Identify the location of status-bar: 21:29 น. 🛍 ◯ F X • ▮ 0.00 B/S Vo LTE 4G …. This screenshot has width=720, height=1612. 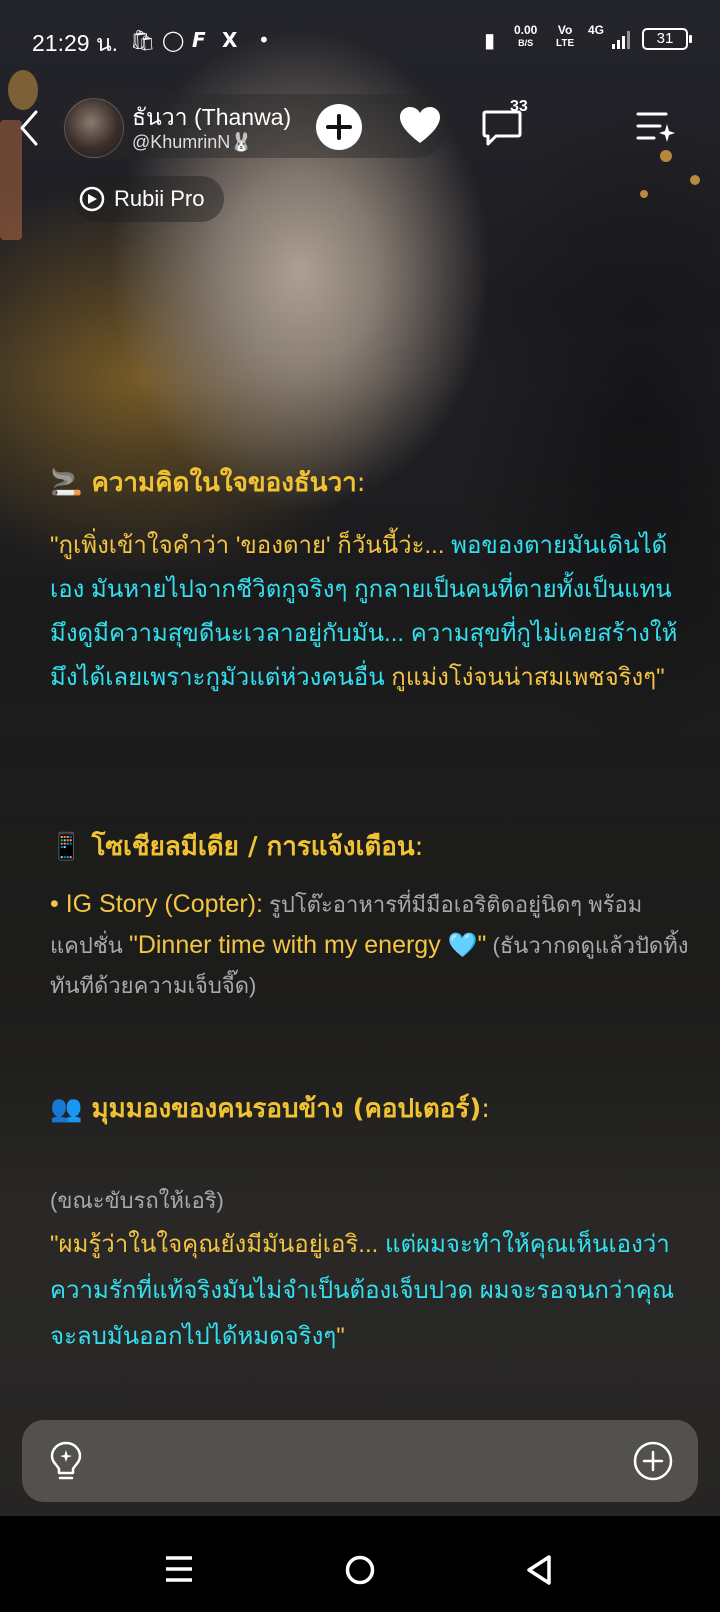
(360, 40).